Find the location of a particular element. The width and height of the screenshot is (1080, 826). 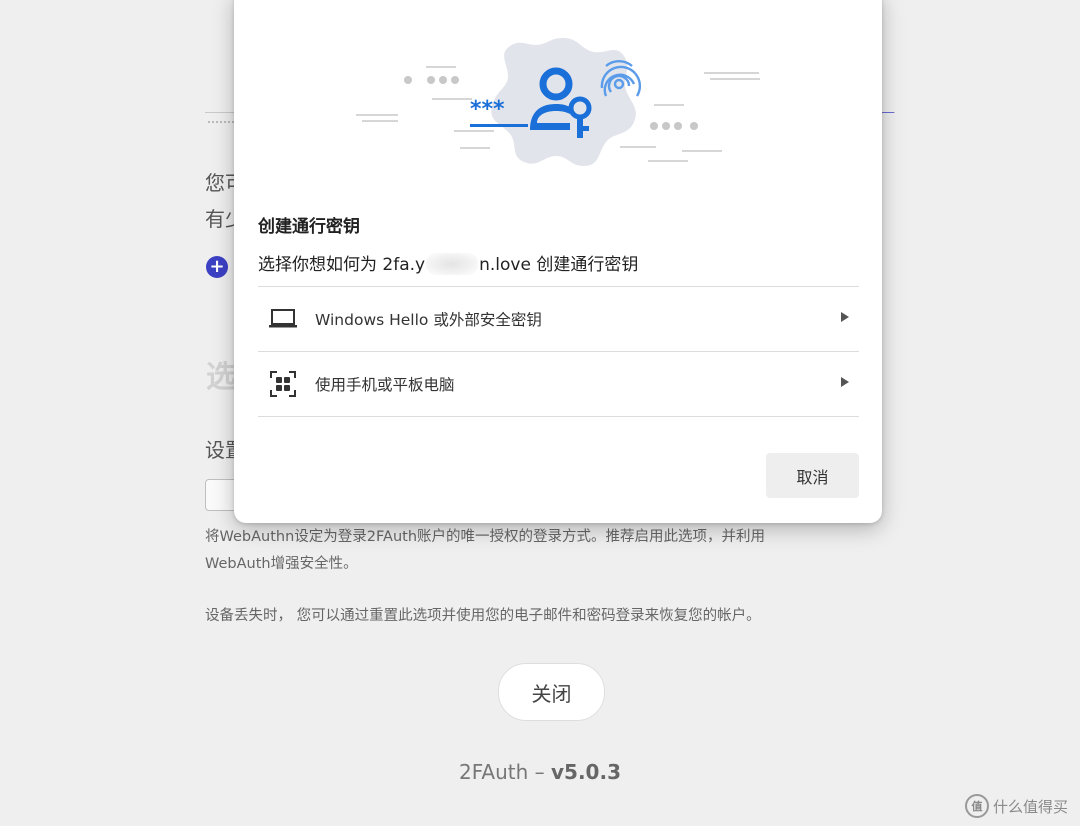

option-windows-hello: Windows Hello 或外部安全密钥 is located at coordinates (558, 318).